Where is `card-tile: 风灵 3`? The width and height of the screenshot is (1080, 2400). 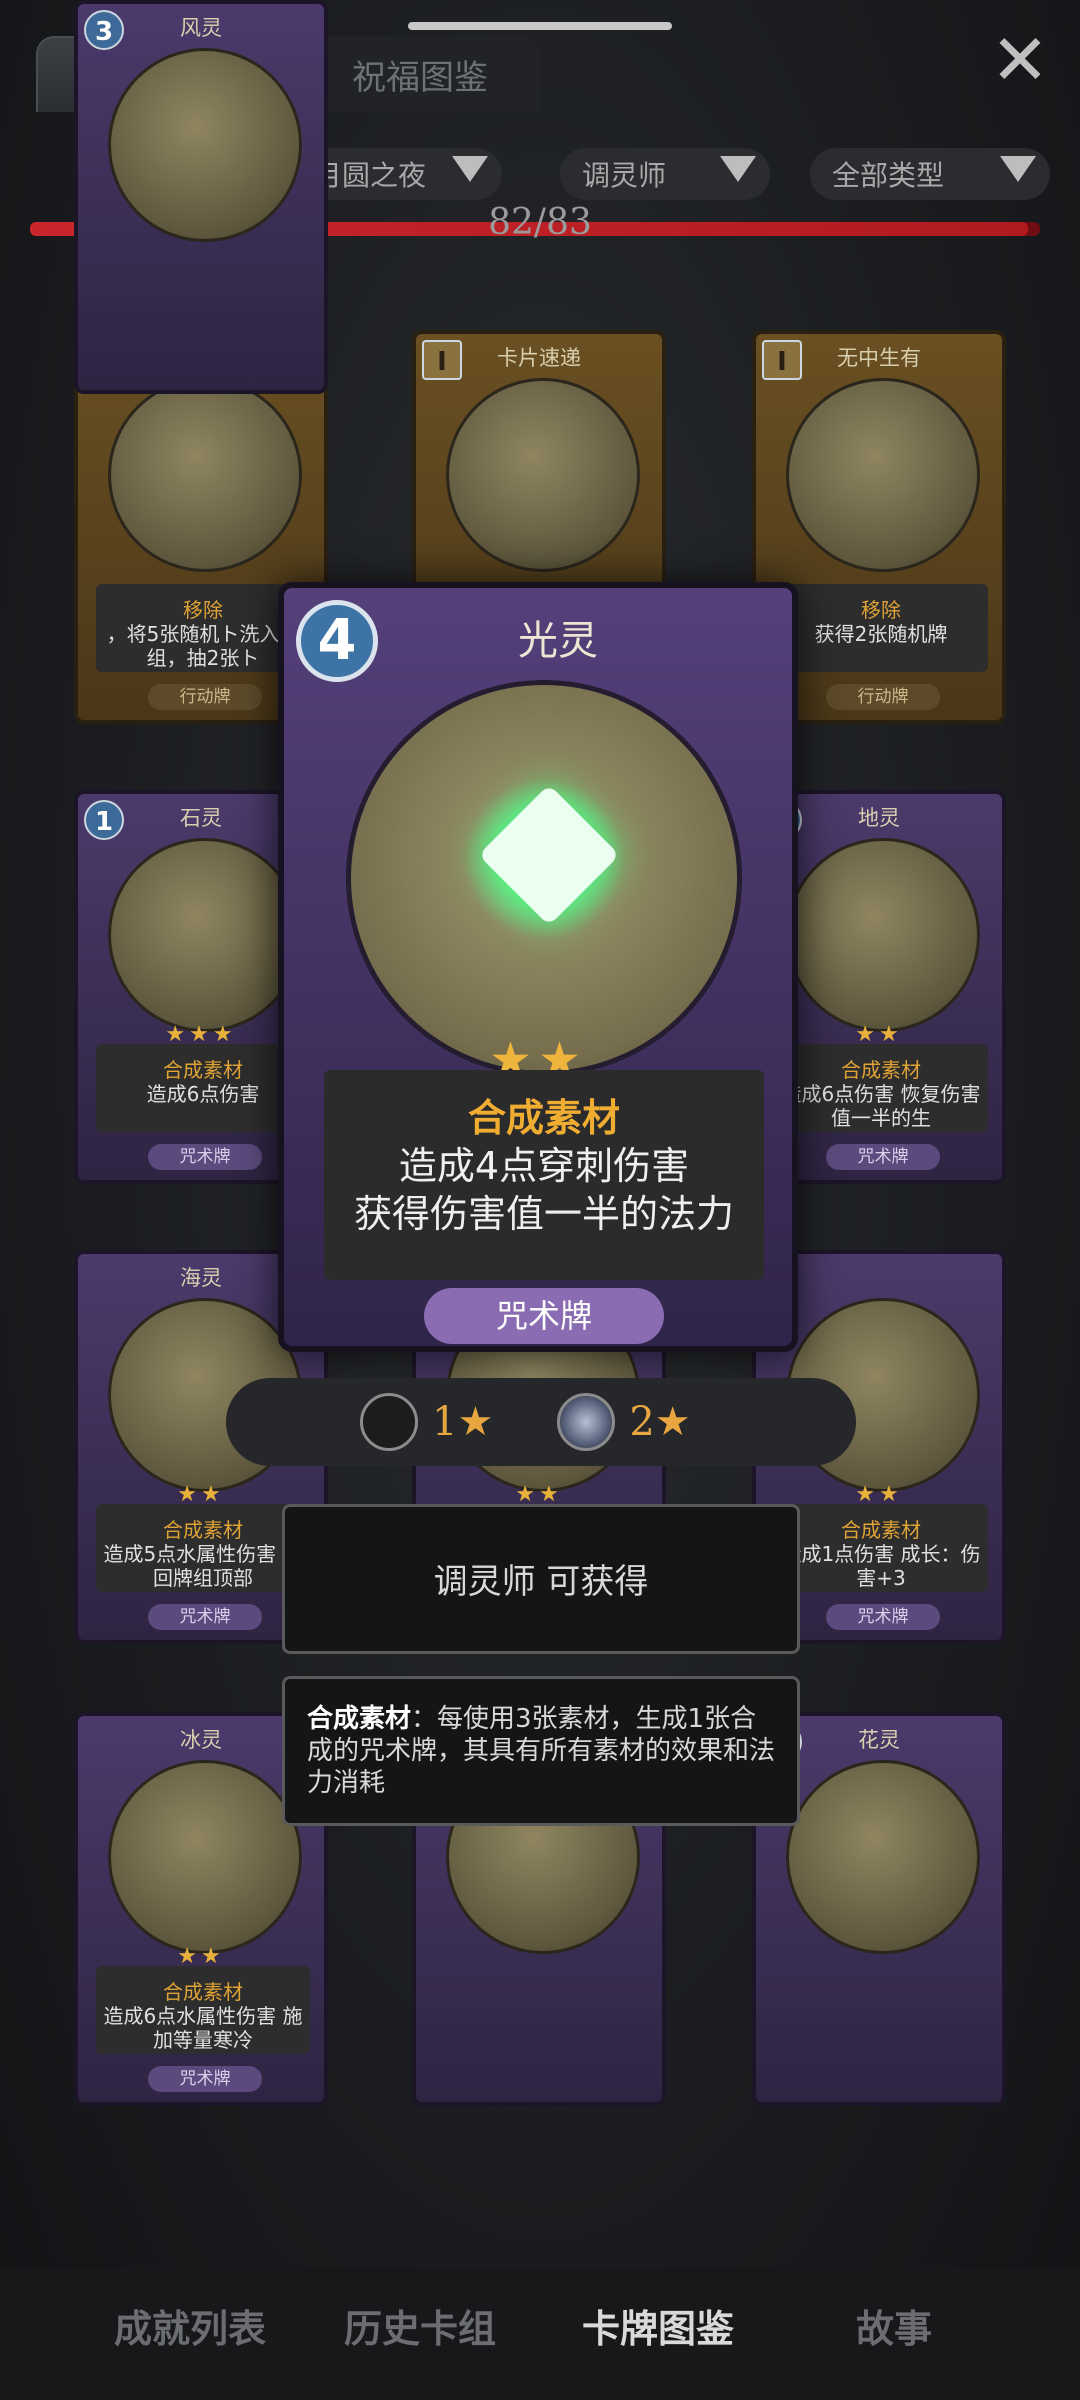 card-tile: 风灵 3 is located at coordinates (201, 197).